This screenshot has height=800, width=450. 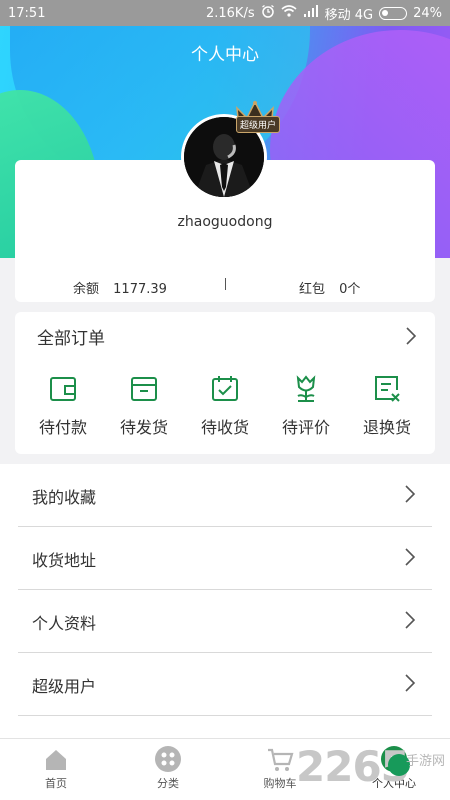 What do you see at coordinates (268, 13) in the screenshot?
I see `alarm-icon` at bounding box center [268, 13].